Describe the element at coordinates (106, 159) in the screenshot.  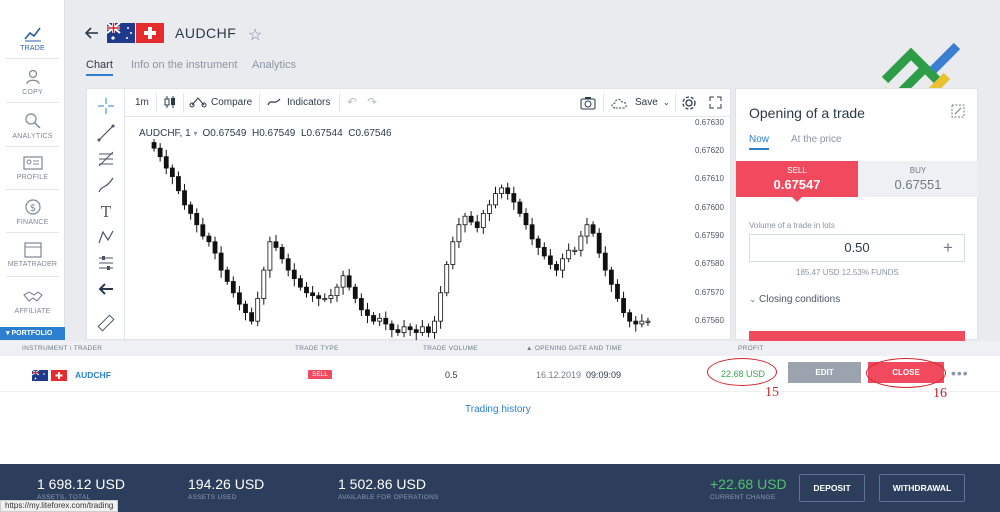
I see `fibonacci-icon` at that location.